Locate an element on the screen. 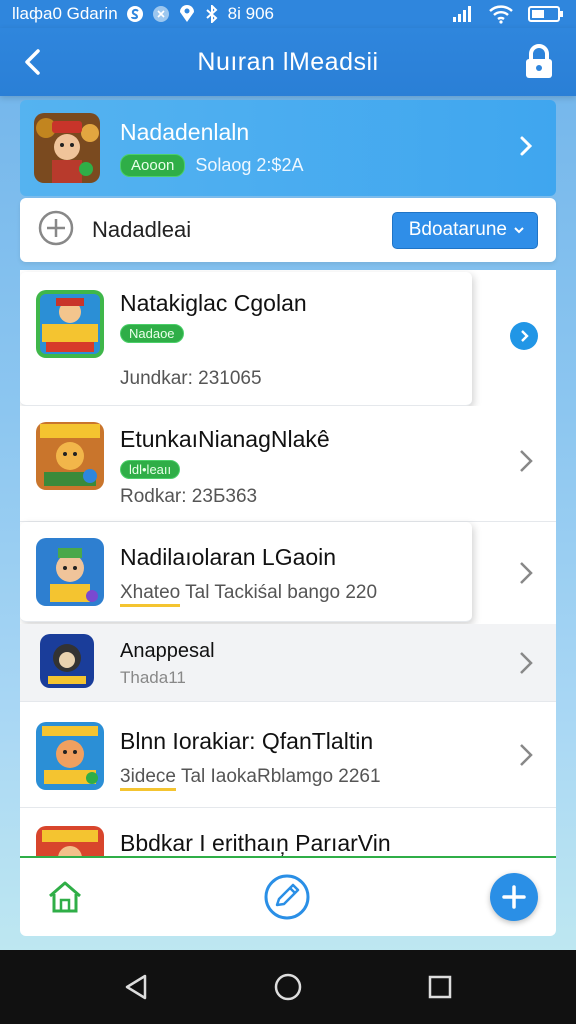  recents-square-icon is located at coordinates (440, 987).